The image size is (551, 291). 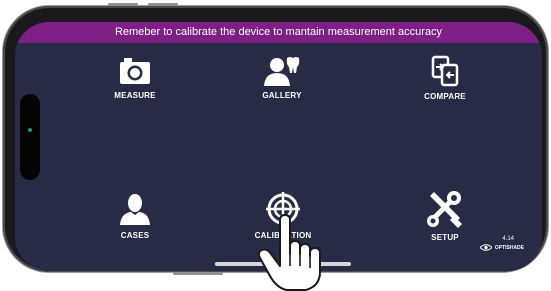 What do you see at coordinates (135, 71) in the screenshot?
I see `camera-icon` at bounding box center [135, 71].